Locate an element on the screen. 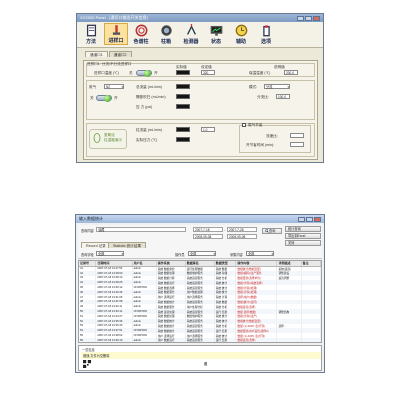 This screenshot has height=400, width=400. total-flow-label: 总流量 (mL/min) is located at coordinates (149, 87).